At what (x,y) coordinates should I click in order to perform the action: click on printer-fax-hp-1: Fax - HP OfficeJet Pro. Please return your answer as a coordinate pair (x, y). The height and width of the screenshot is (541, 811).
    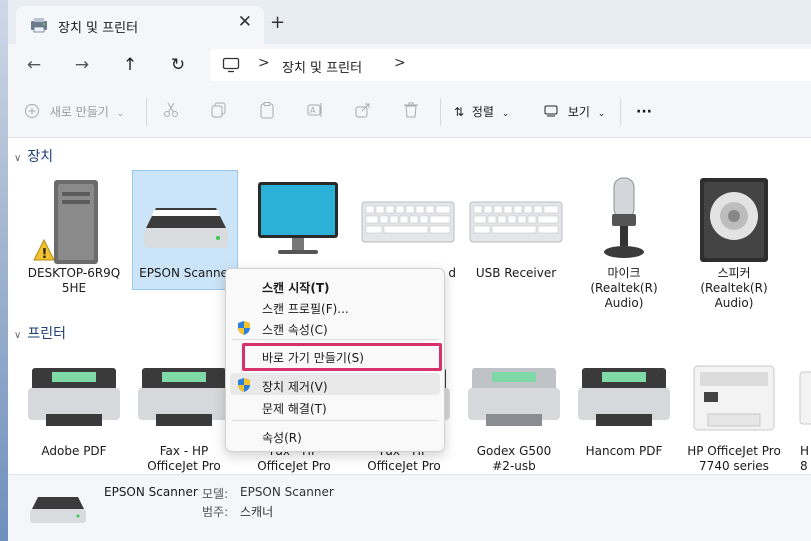
    Looking at the image, I should click on (184, 416).